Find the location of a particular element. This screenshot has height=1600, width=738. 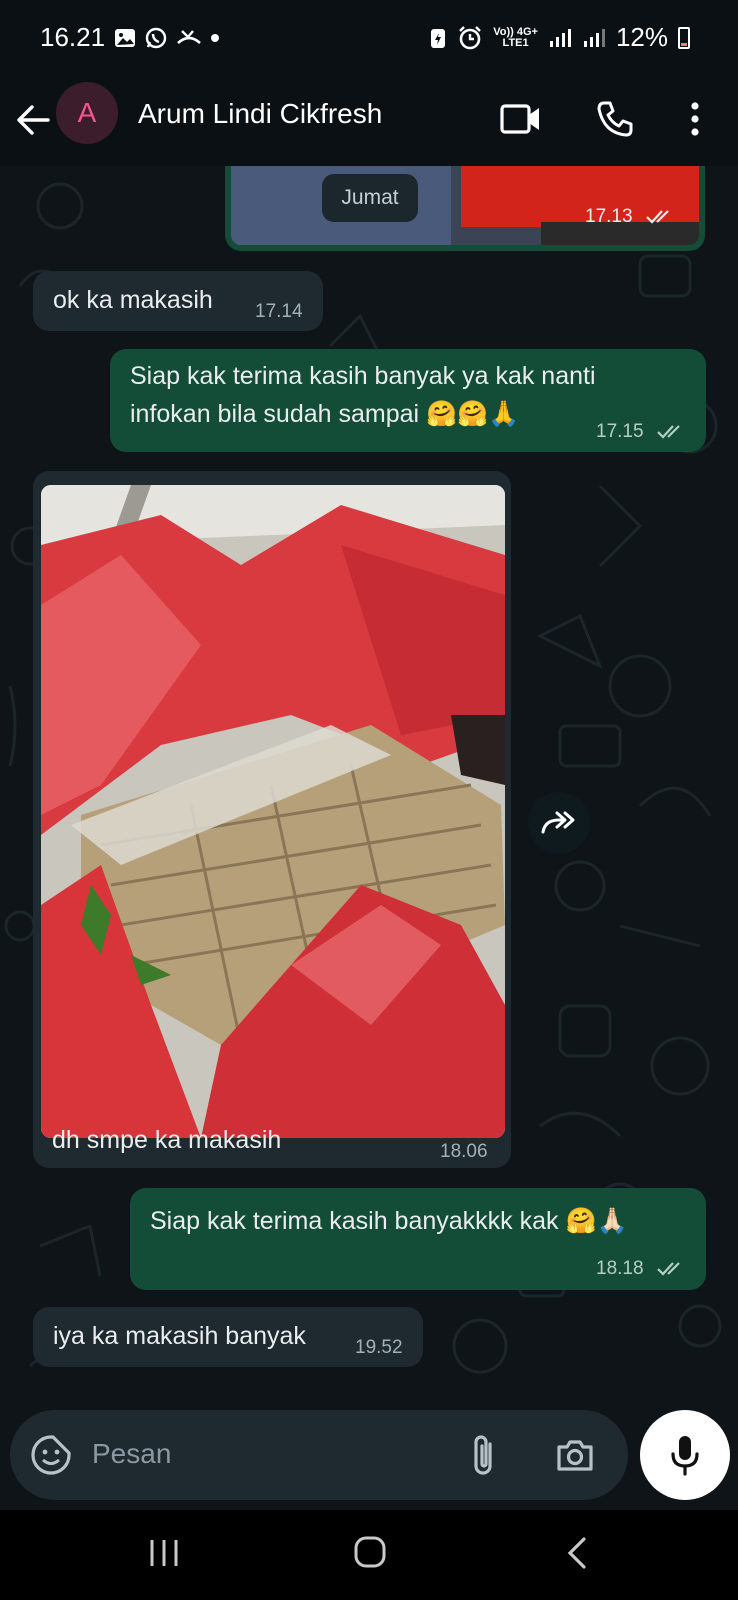

recent-apps-icon is located at coordinates (164, 1553).